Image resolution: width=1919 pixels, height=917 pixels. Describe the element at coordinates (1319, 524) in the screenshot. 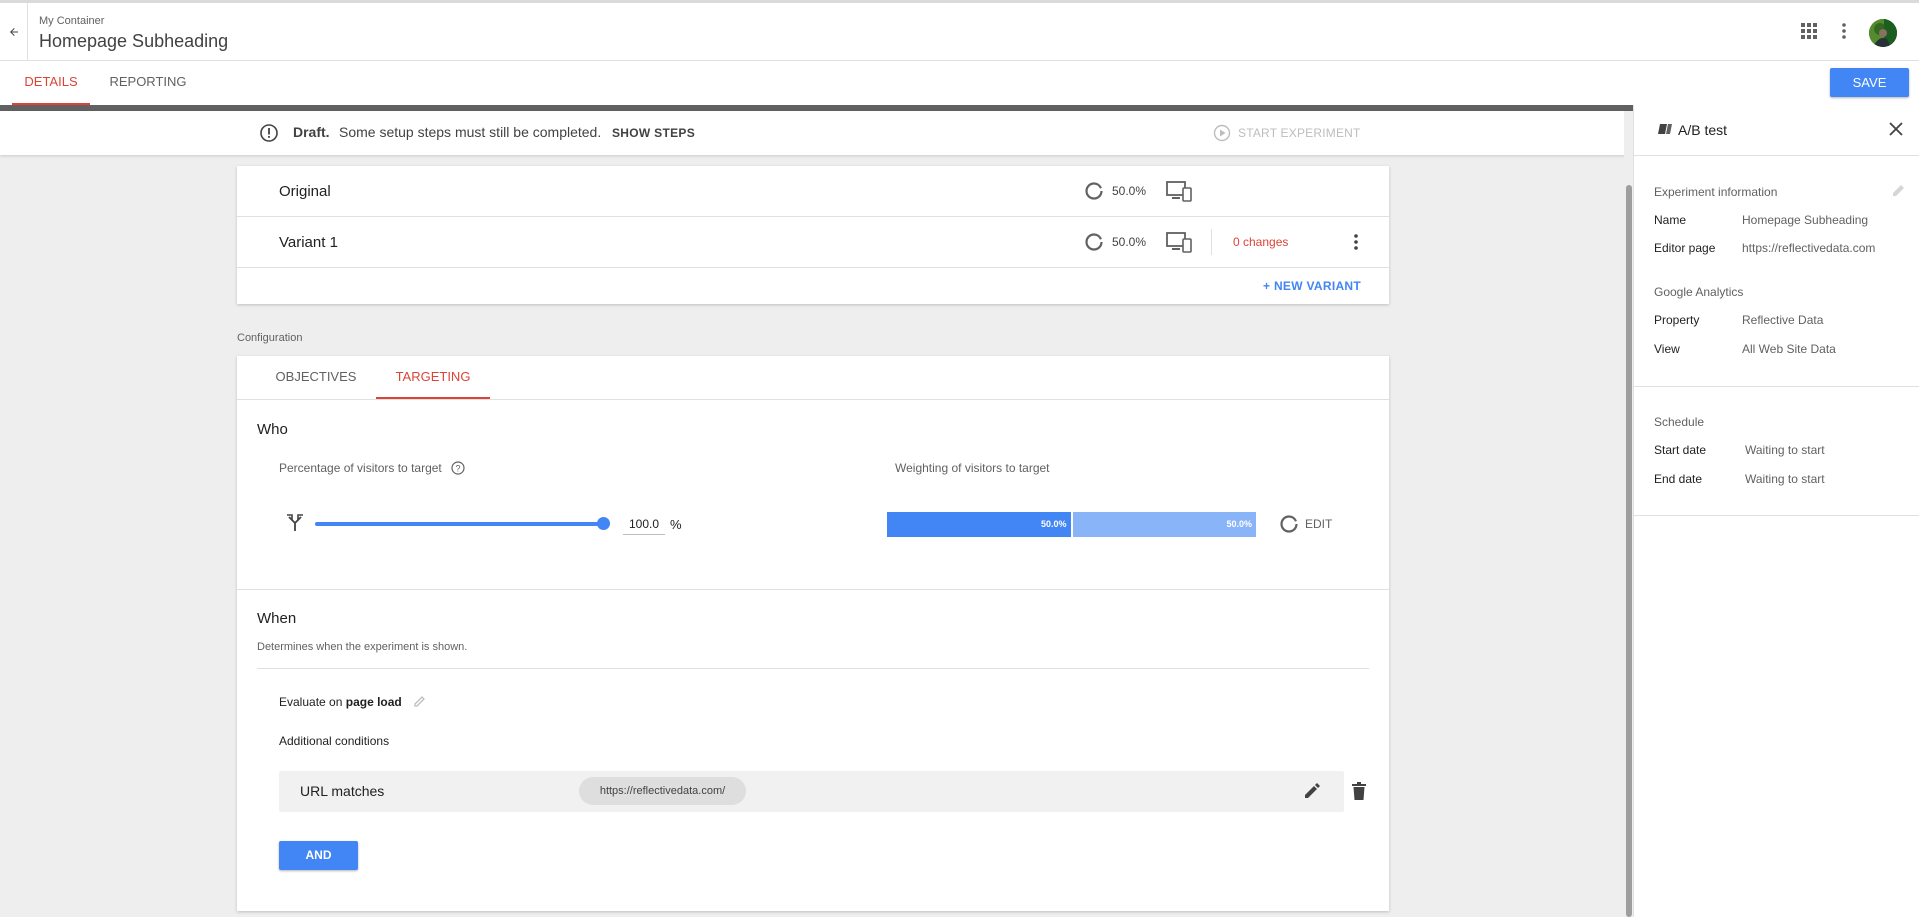

I see `edit-label: EDIT` at that location.